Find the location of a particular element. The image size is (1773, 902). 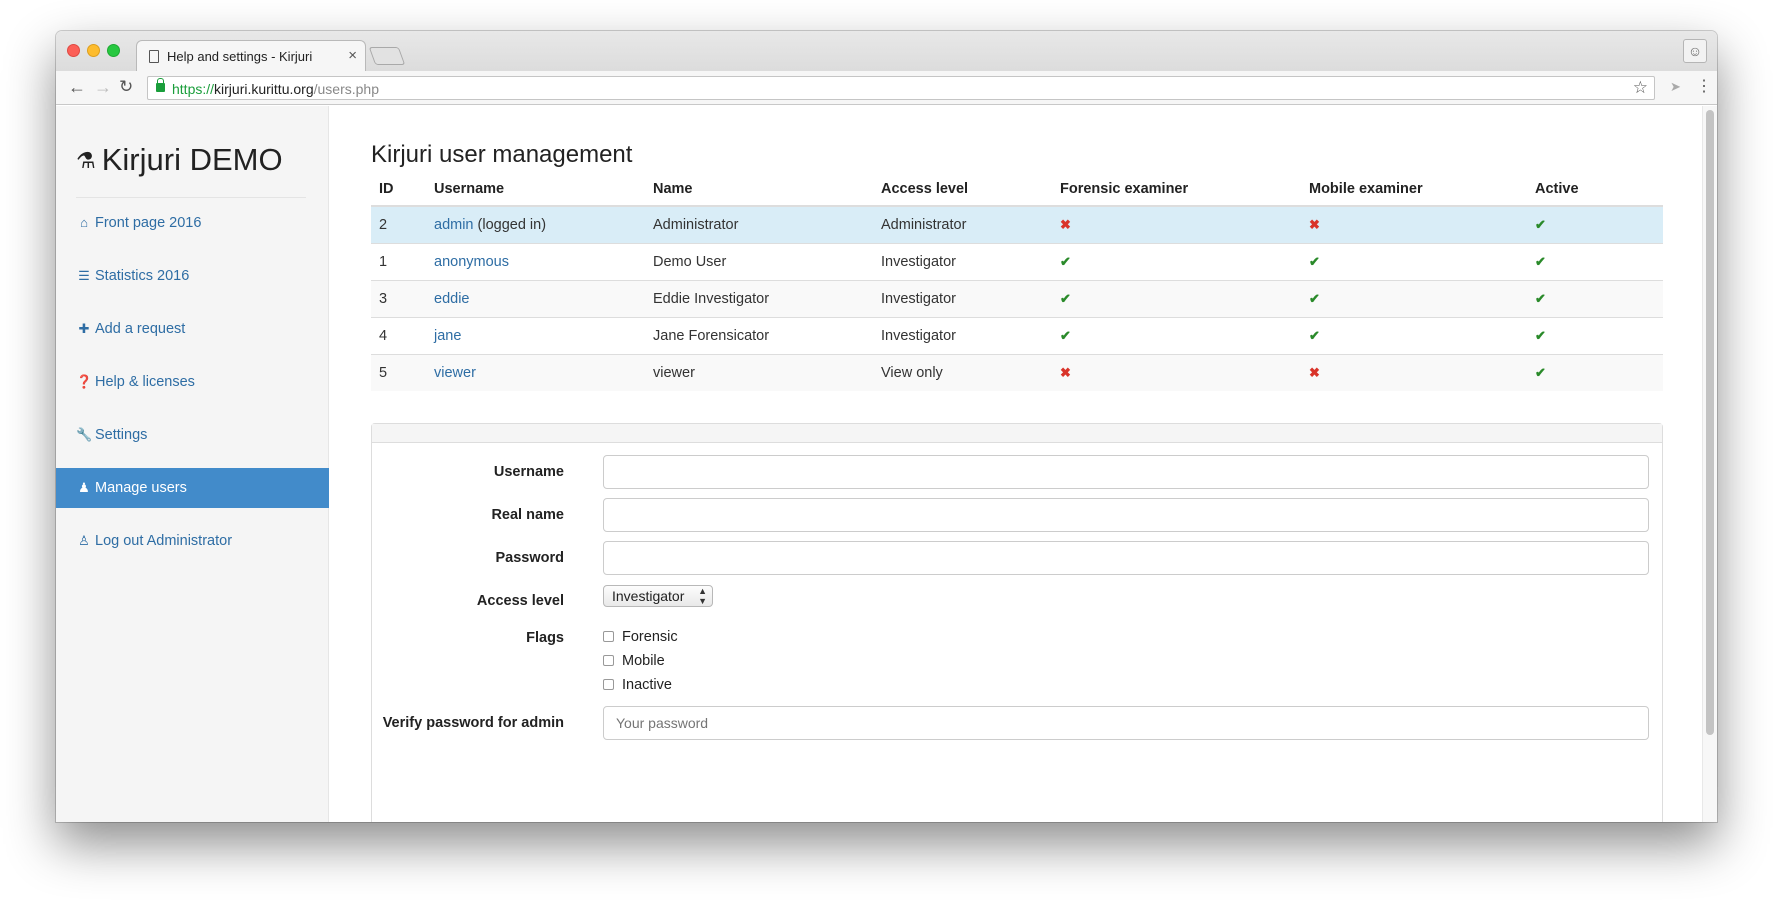

browser-tab: Help and settings - Kirjuri × is located at coordinates (251, 55).